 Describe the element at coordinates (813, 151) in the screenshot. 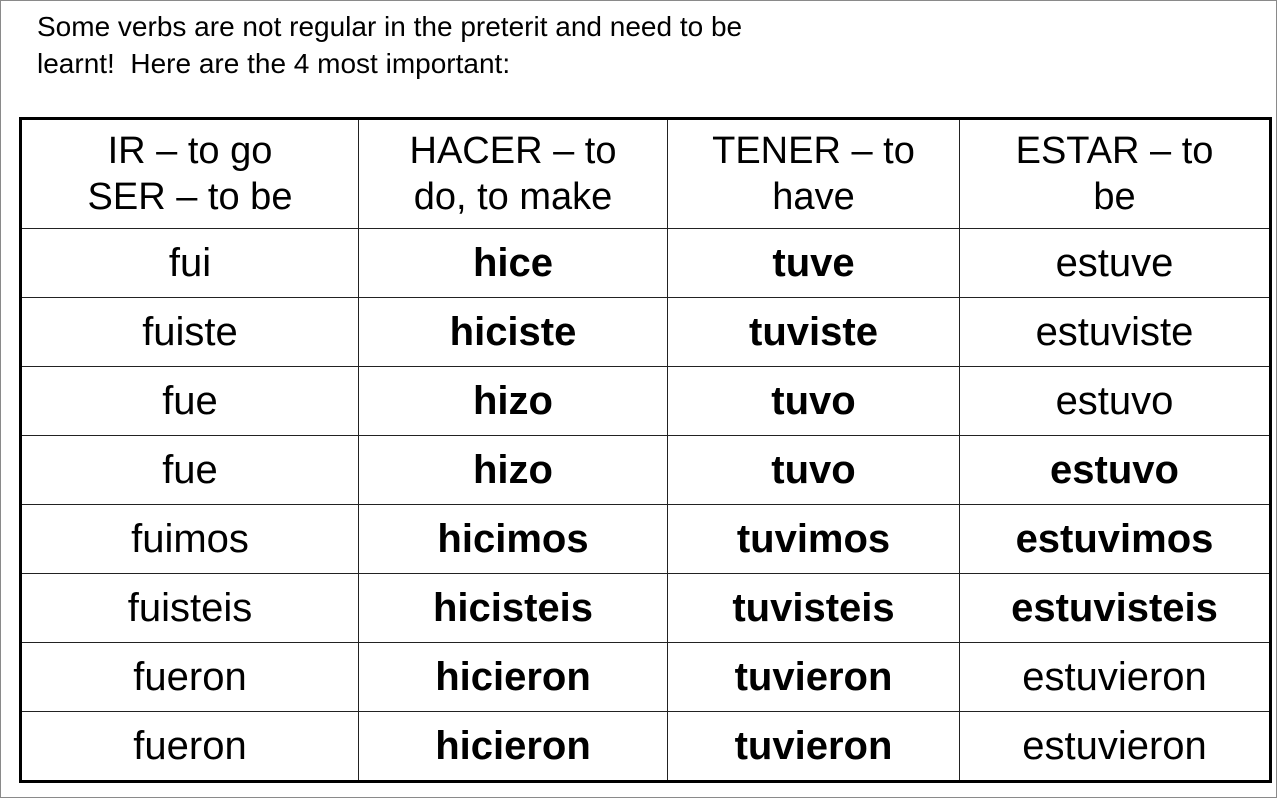

I see `header-line: TENER – to` at that location.